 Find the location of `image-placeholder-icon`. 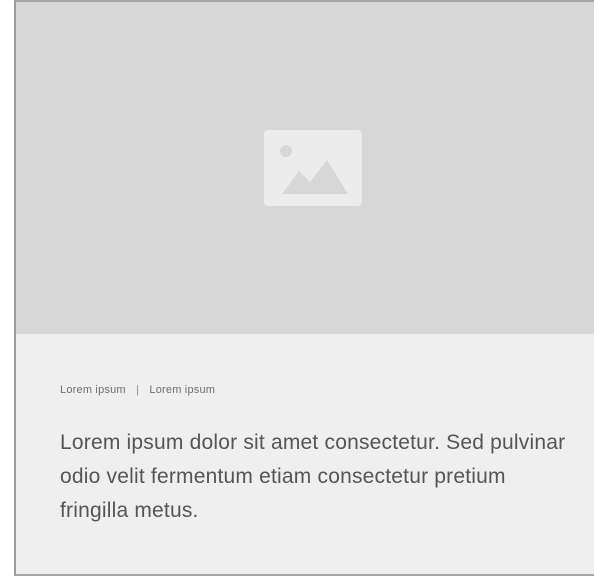

image-placeholder-icon is located at coordinates (313, 168).